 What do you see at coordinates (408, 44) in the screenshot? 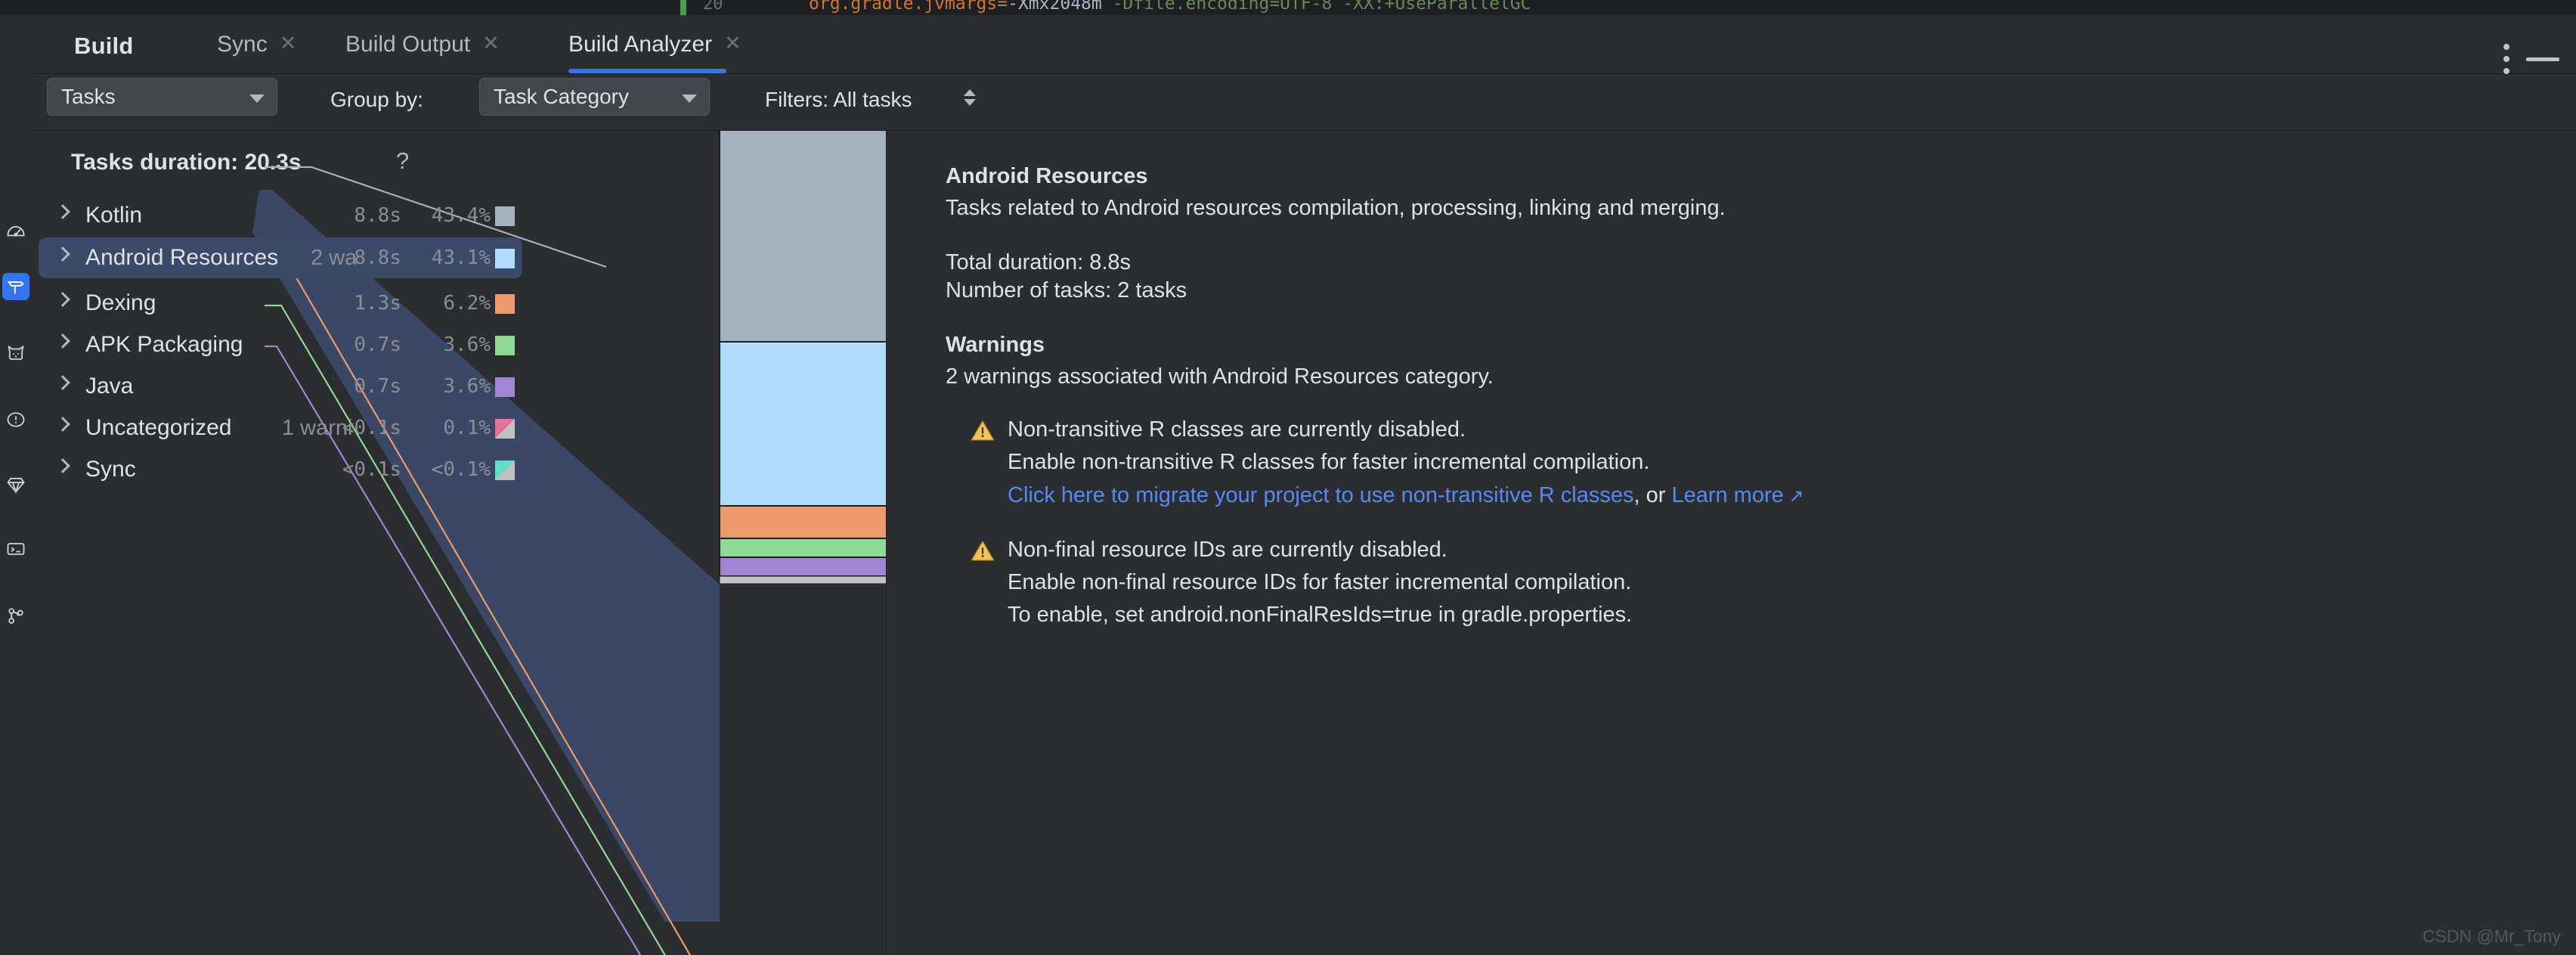
I see `tab-build-output-label: Build Output` at bounding box center [408, 44].